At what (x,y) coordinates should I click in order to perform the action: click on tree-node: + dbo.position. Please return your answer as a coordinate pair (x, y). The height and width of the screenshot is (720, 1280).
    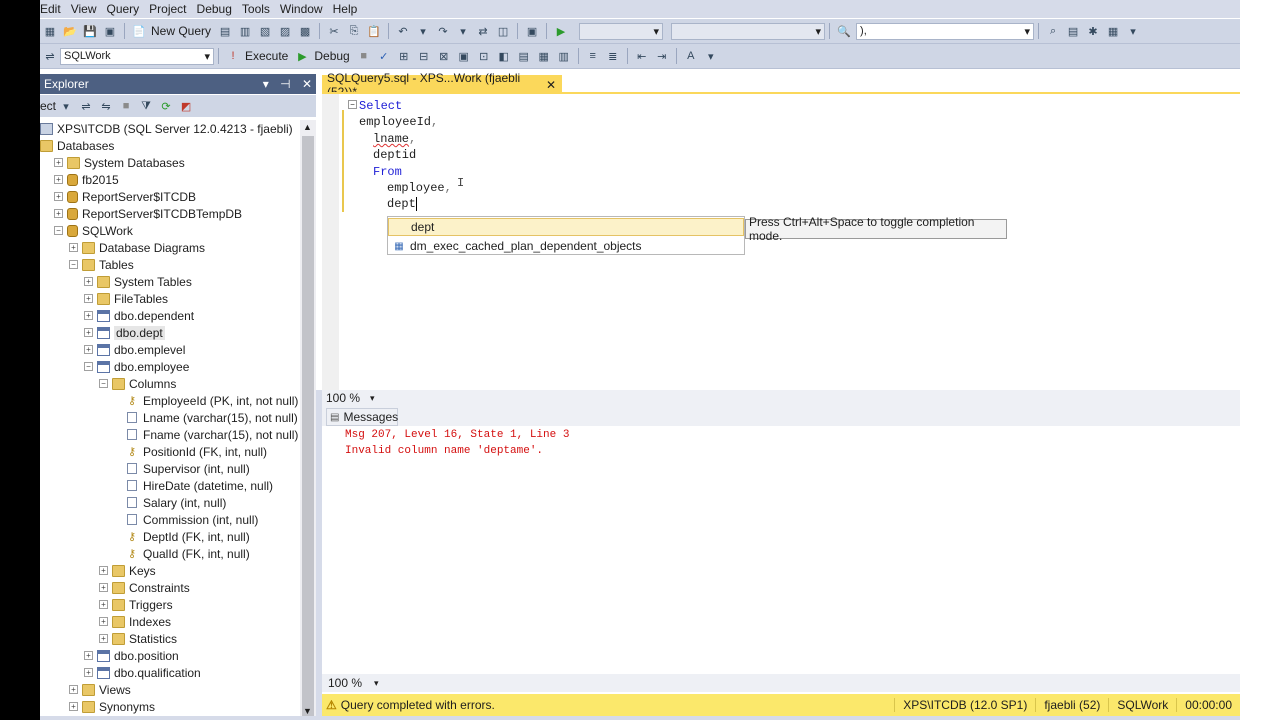
    Looking at the image, I should click on (131, 655).